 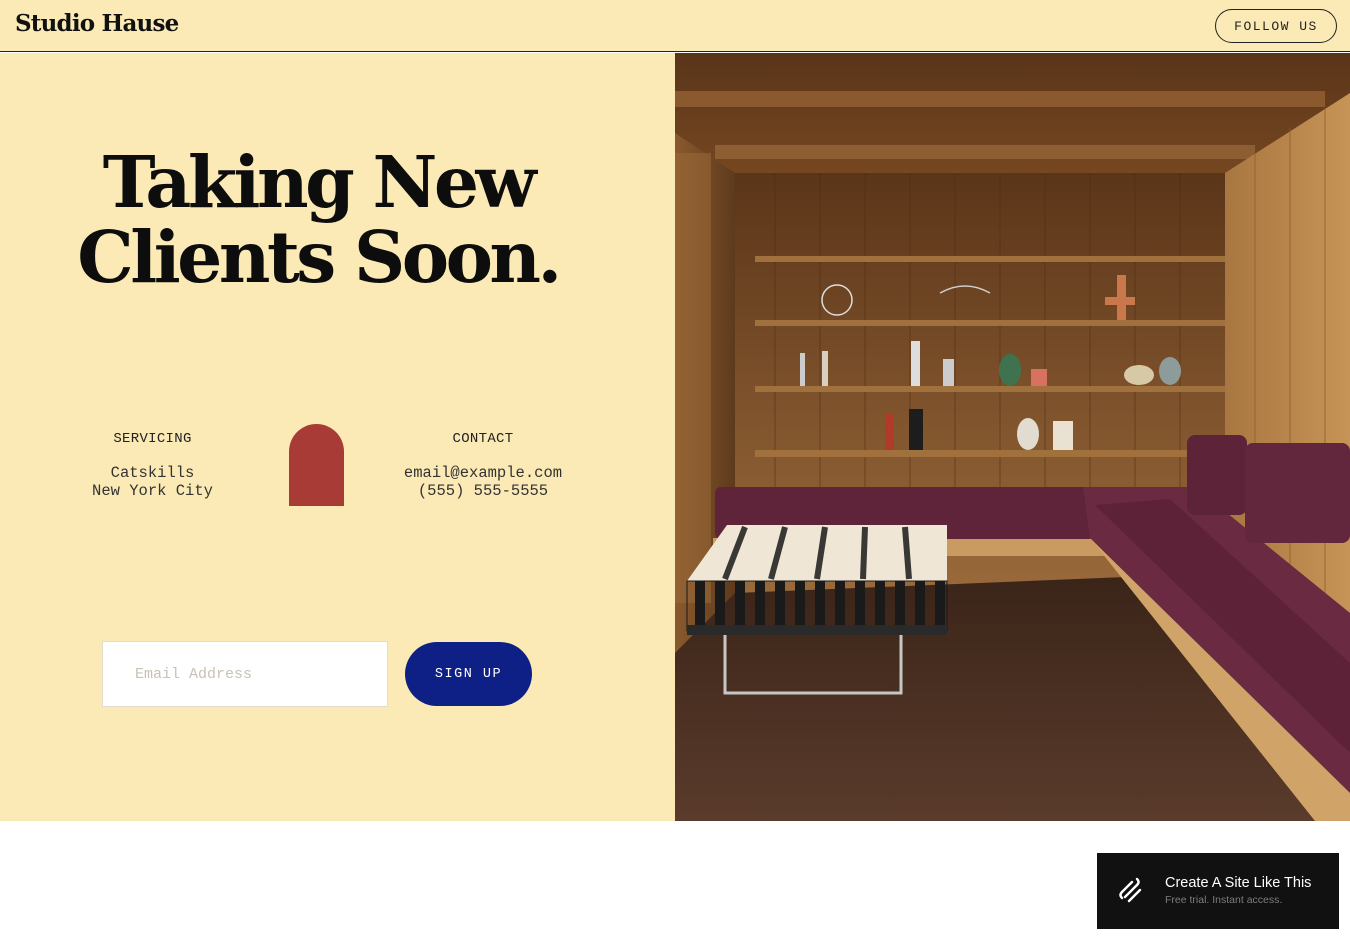 I want to click on badge-title: Create A Site Like This, so click(x=1238, y=883).